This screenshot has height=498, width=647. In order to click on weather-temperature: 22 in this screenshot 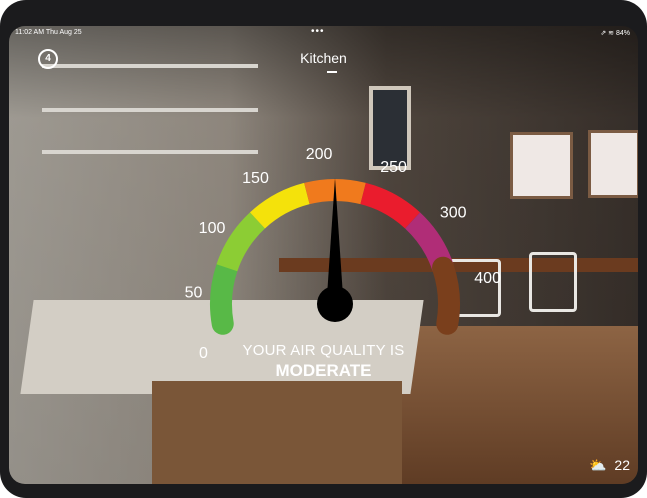, I will do `click(622, 465)`.